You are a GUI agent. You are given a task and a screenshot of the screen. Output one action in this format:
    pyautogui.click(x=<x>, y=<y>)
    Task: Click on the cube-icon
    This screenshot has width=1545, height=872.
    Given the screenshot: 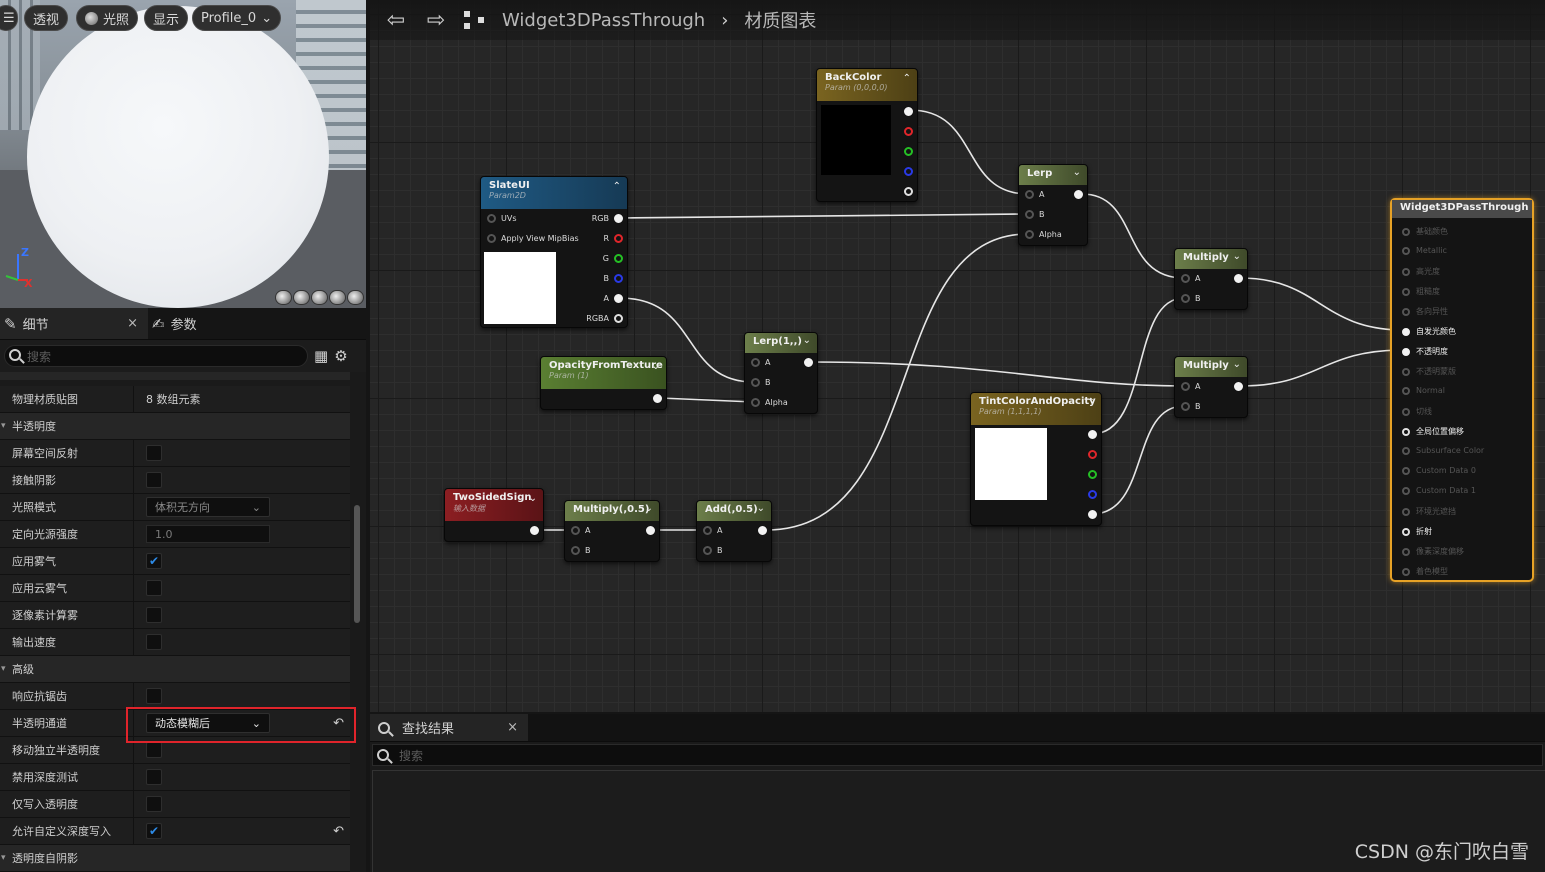 What is the action you would take?
    pyautogui.click(x=337, y=297)
    